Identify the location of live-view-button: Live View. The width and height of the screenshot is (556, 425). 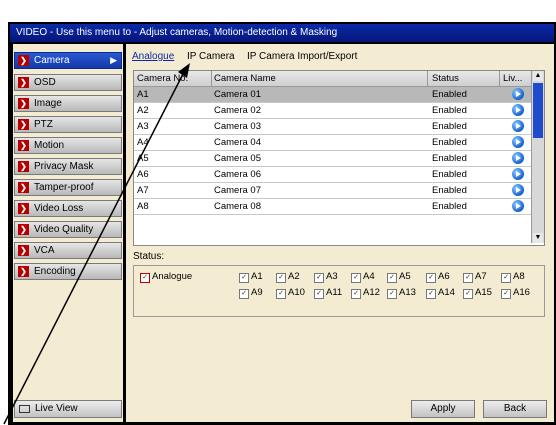
(68, 409).